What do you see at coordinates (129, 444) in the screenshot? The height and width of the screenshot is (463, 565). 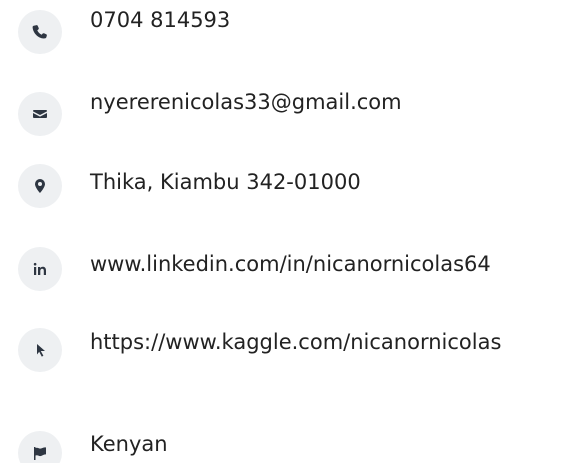 I see `nationality-text: Kenyan` at bounding box center [129, 444].